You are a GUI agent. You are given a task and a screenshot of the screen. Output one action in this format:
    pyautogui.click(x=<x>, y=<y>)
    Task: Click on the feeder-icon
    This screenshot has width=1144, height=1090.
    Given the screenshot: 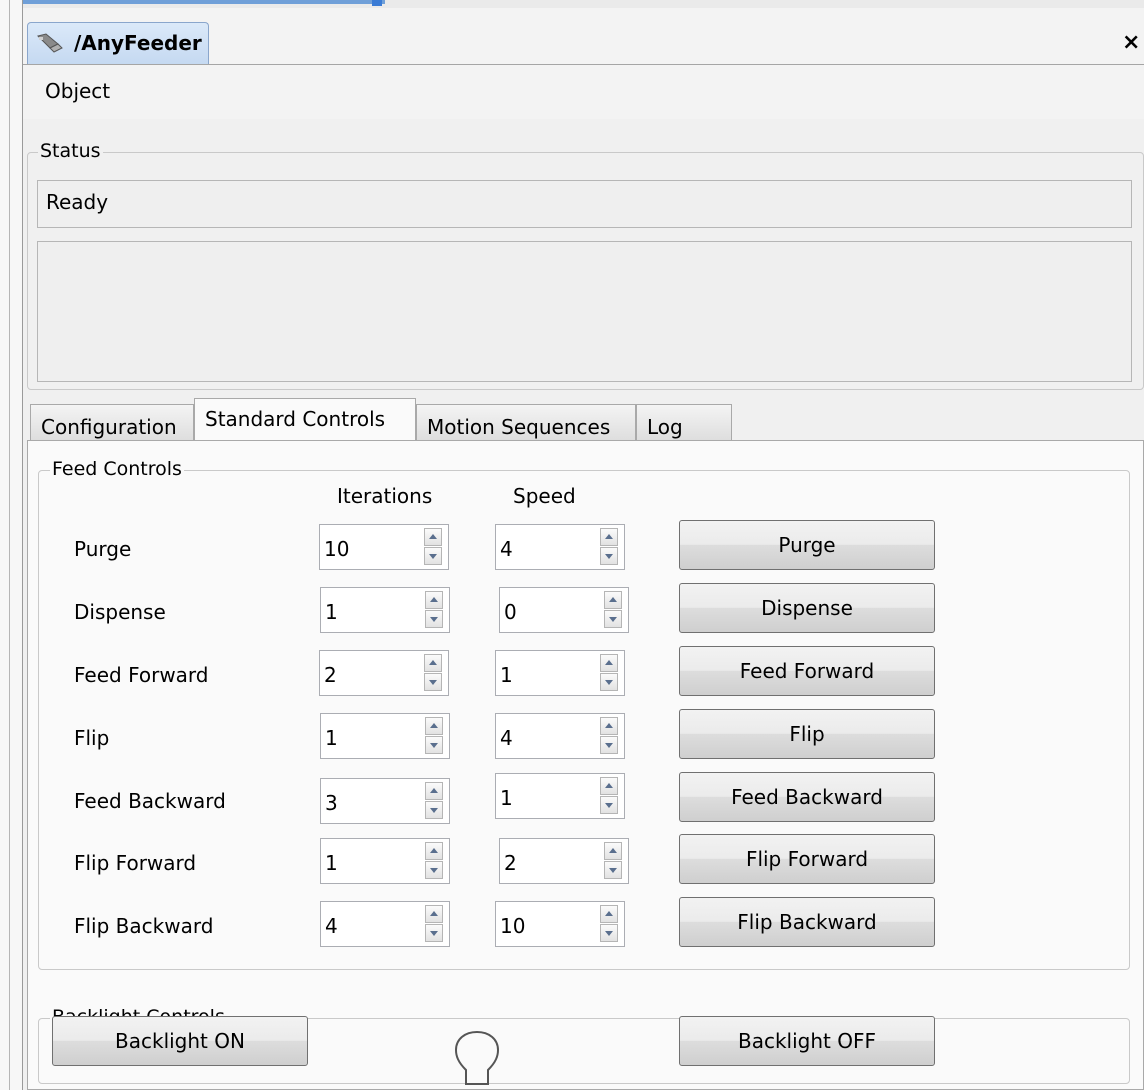 What is the action you would take?
    pyautogui.click(x=50, y=43)
    